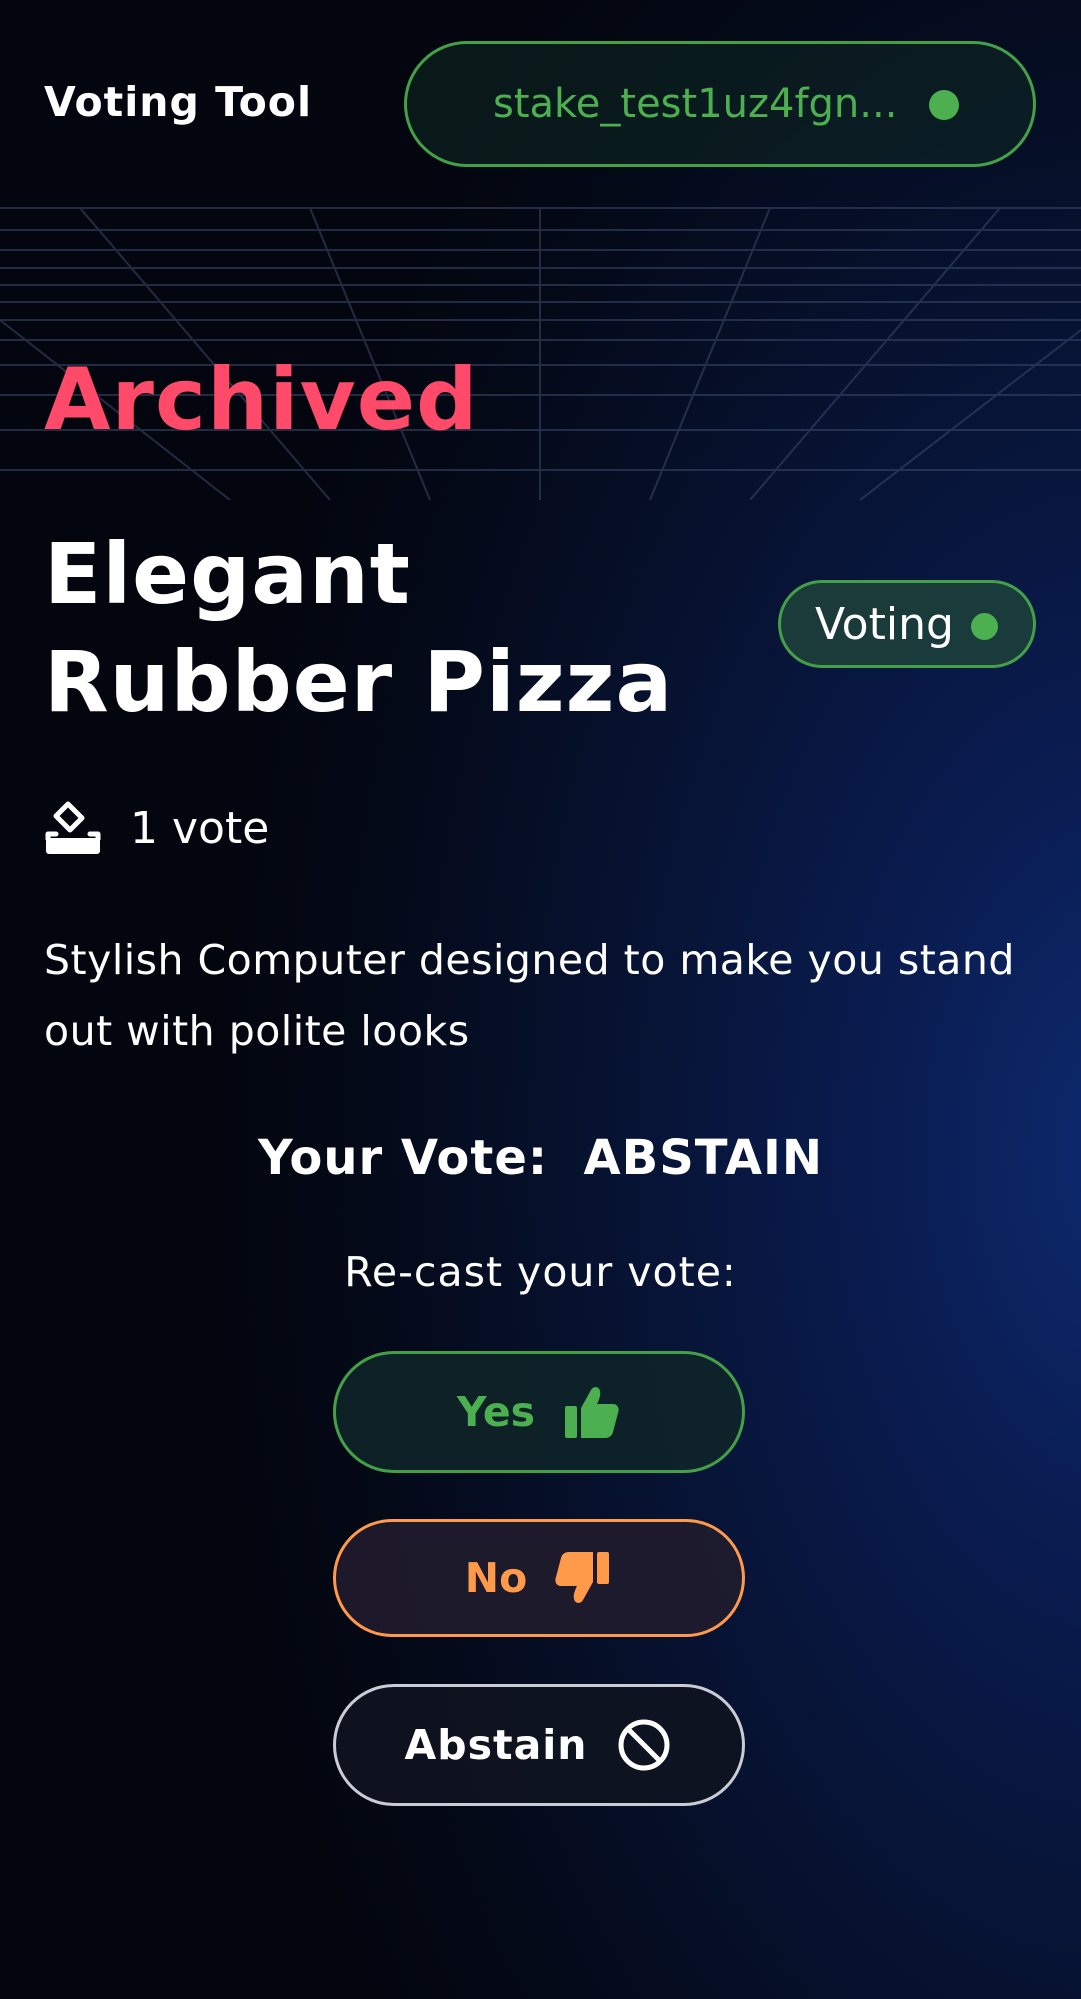 The width and height of the screenshot is (1081, 1999). I want to click on vote-count-row: 1 vote, so click(156, 828).